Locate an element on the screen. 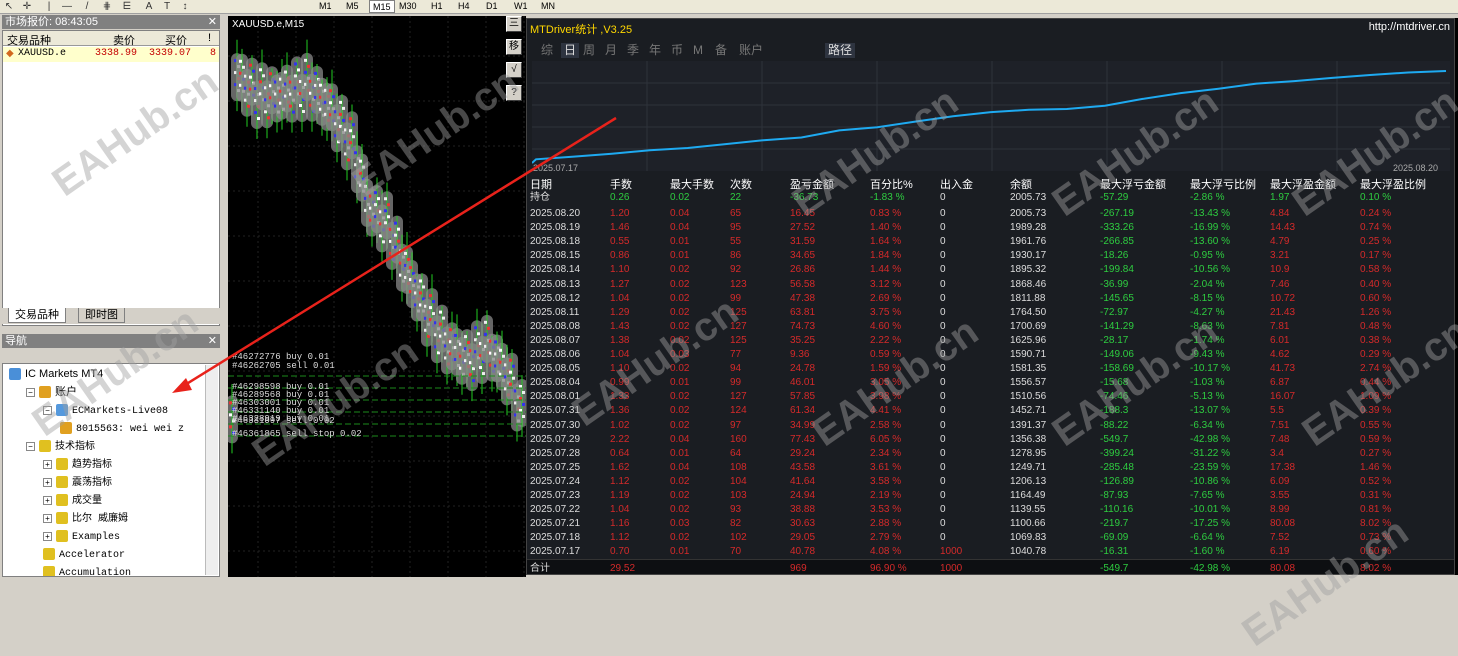 The height and width of the screenshot is (656, 1458). timeframe-m5-button: M5 is located at coordinates (352, 6).